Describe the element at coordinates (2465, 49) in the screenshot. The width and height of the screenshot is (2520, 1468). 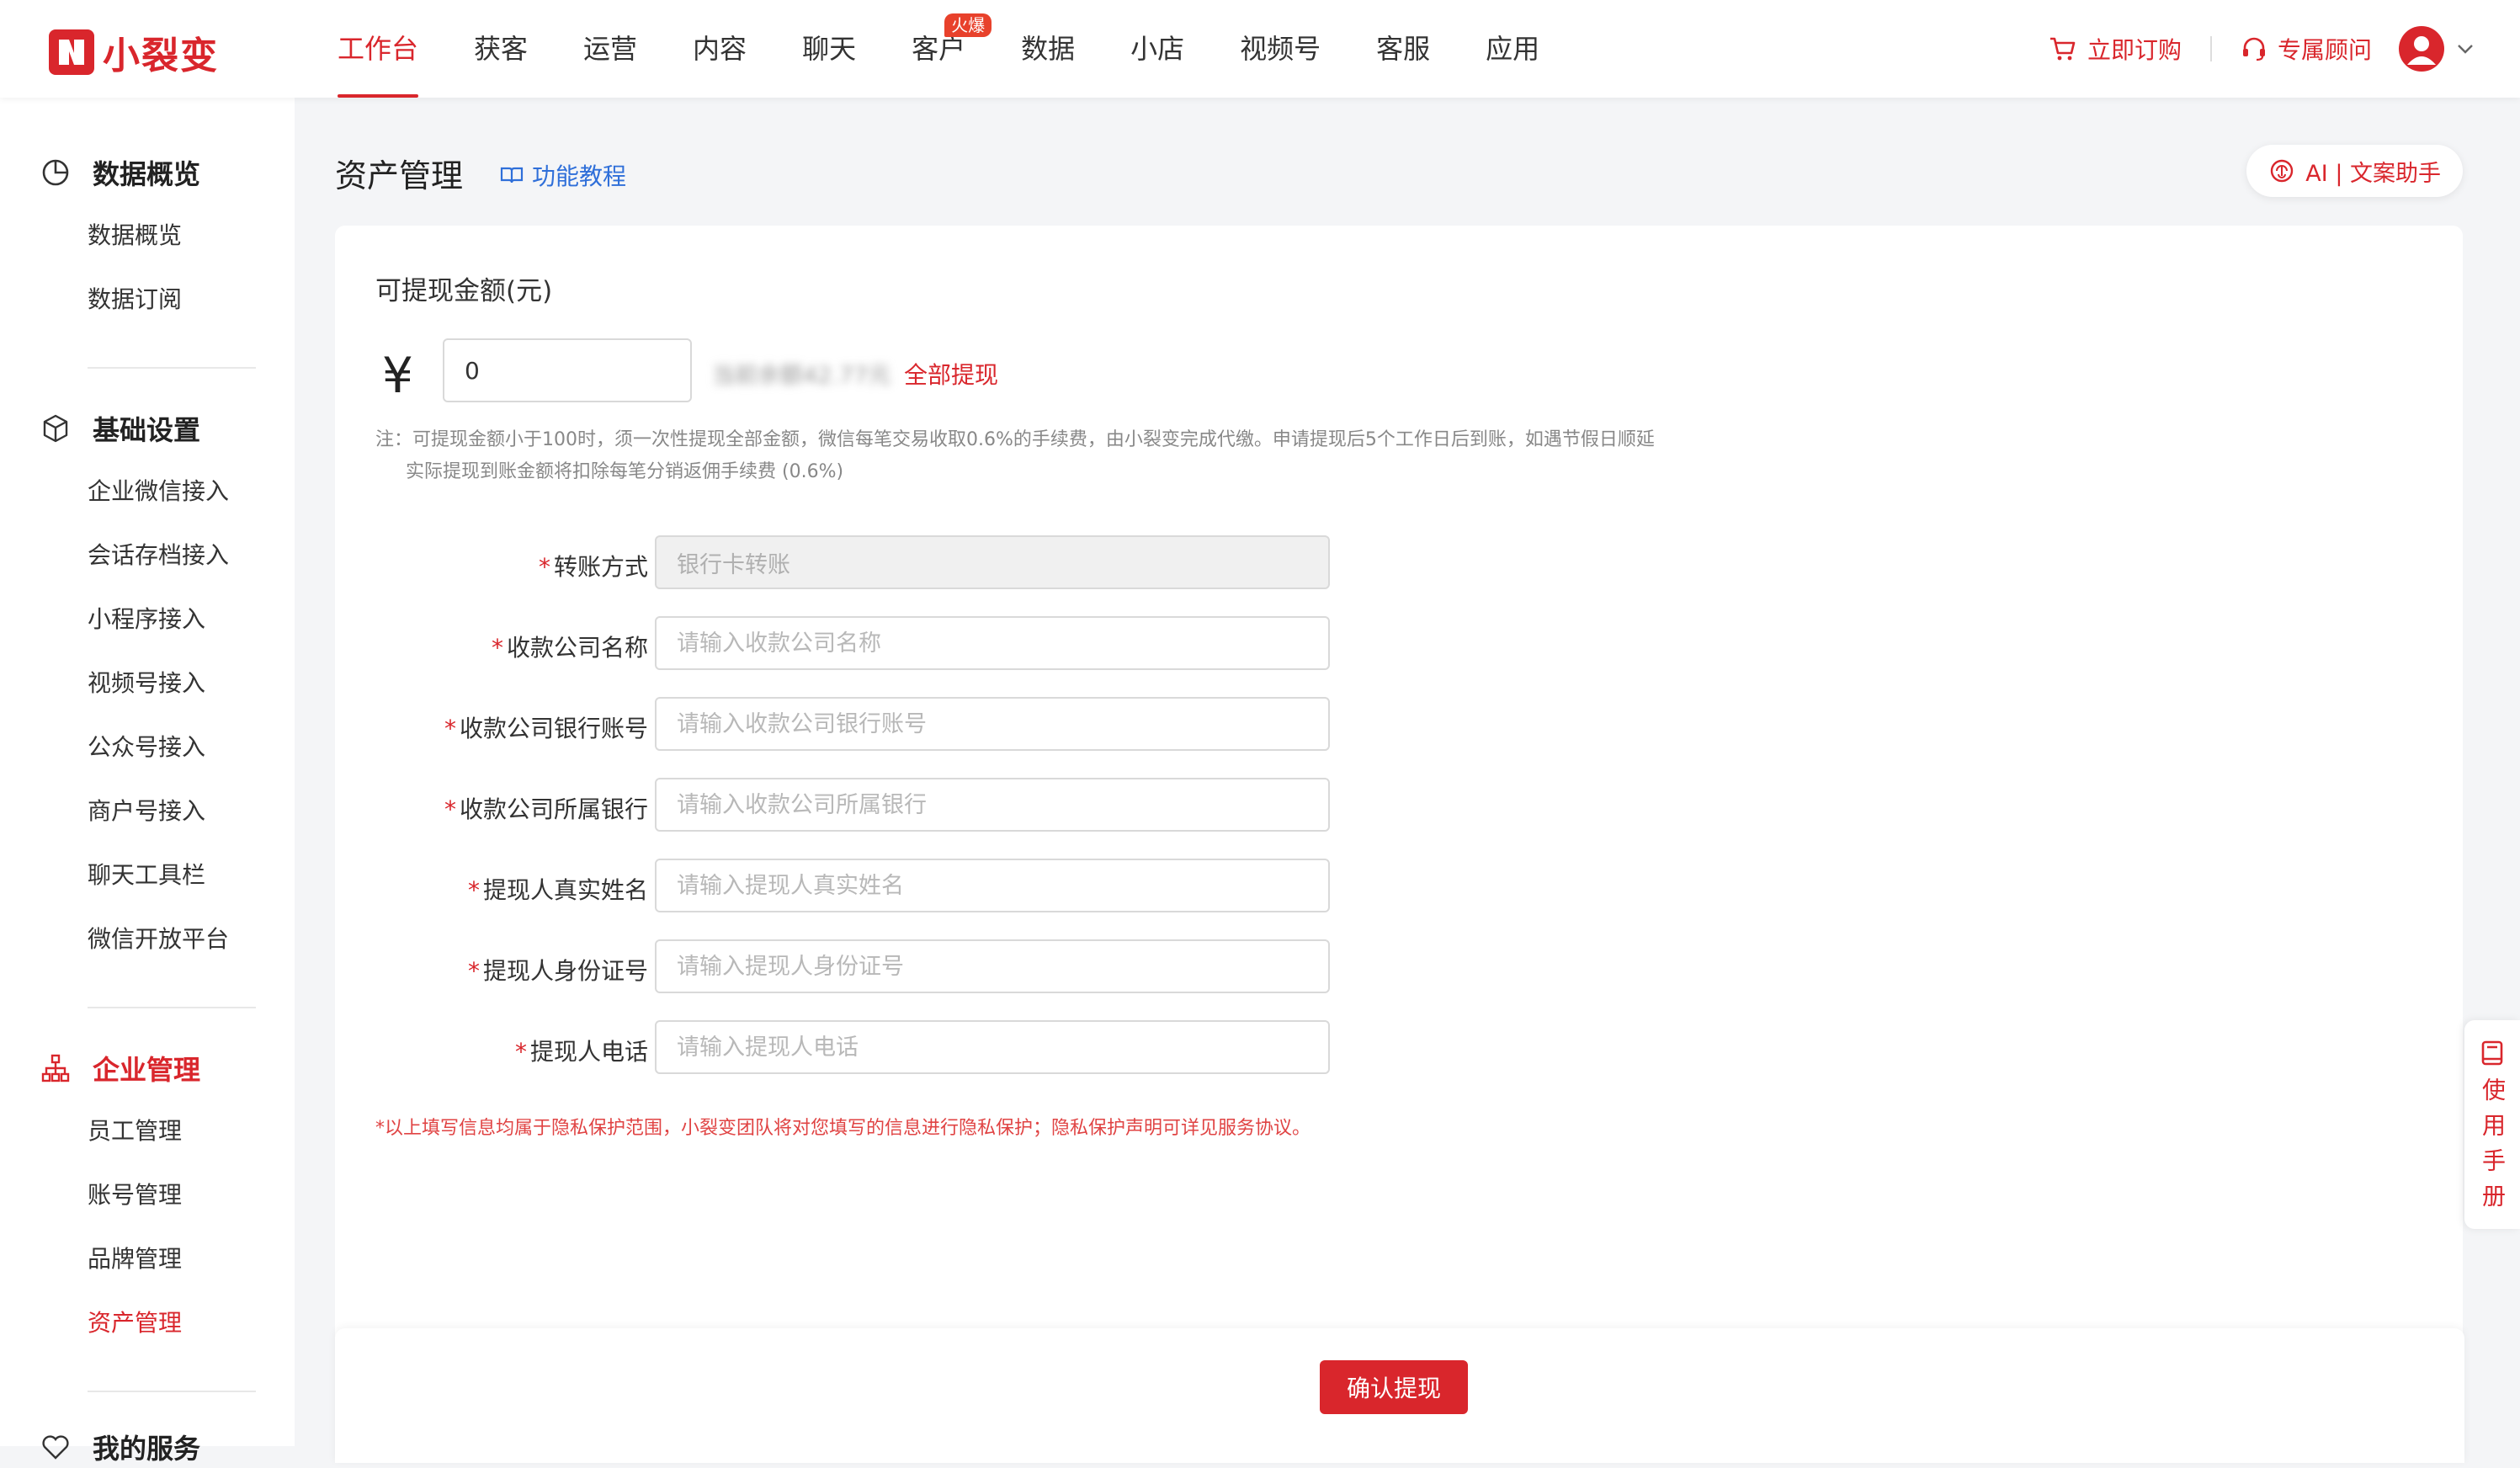
I see `chevron-down-icon` at that location.